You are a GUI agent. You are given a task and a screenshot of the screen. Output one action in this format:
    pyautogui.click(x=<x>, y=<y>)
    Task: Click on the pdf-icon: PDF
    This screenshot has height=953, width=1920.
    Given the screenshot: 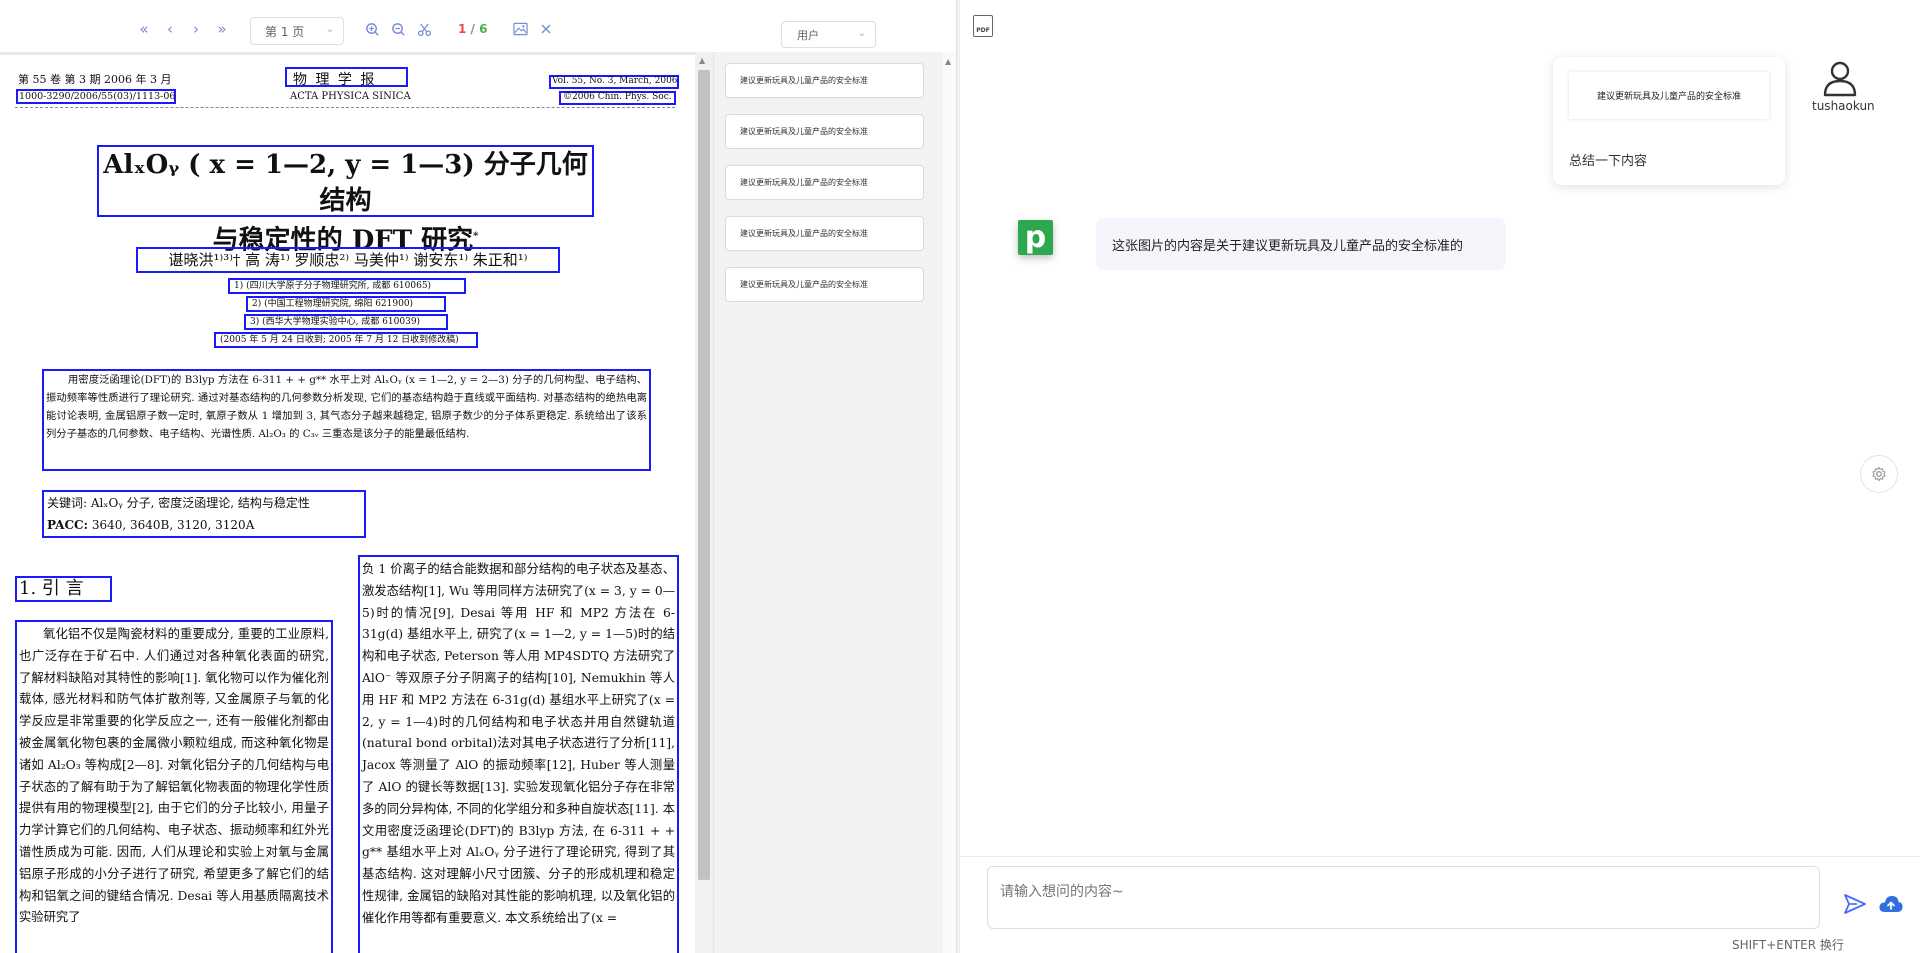 What is the action you would take?
    pyautogui.click(x=983, y=26)
    